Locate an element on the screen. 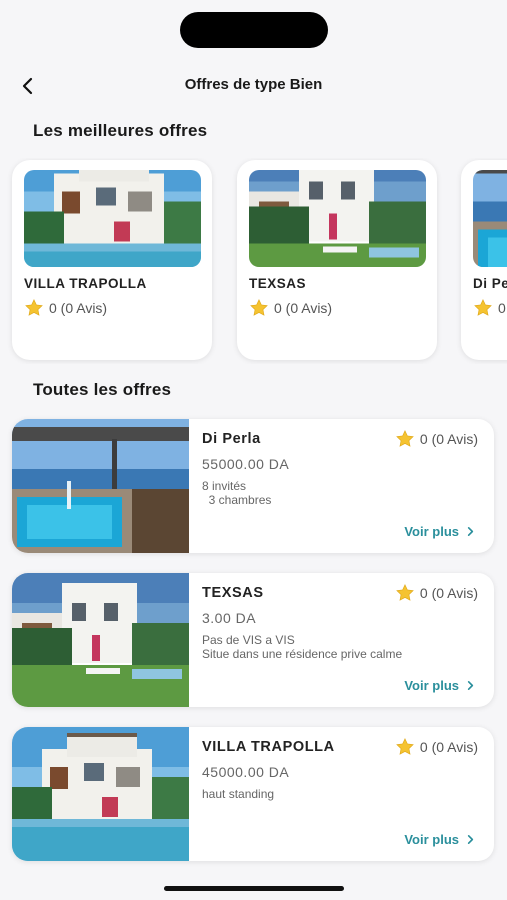 The width and height of the screenshot is (507, 900). offer-price: 55000.00 DA is located at coordinates (246, 464).